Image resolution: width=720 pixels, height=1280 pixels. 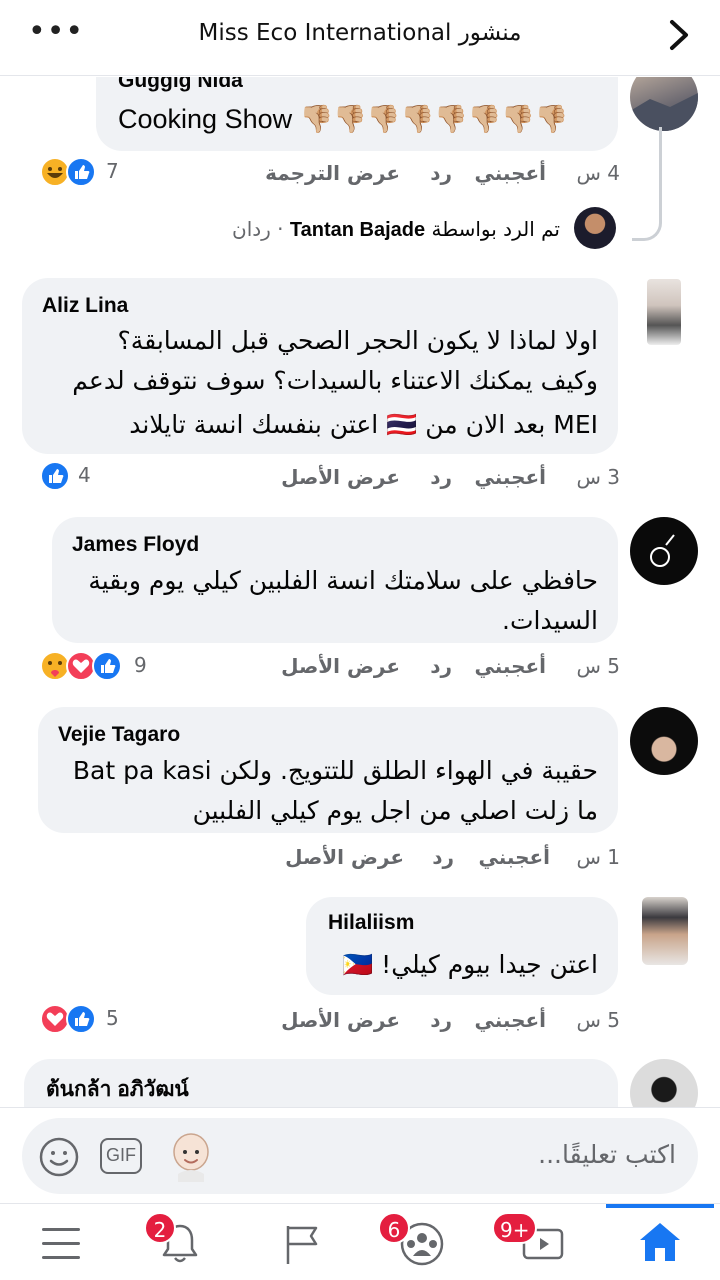 I want to click on pages-tab, so click(x=302, y=1242).